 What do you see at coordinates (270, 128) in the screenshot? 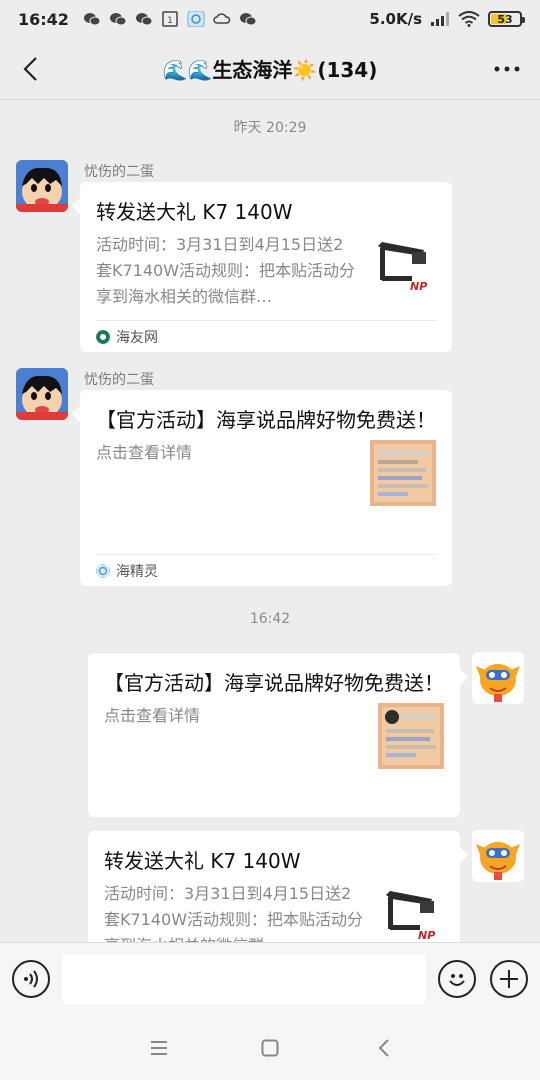
I see `message-timestamp: 昨天 20:29` at bounding box center [270, 128].